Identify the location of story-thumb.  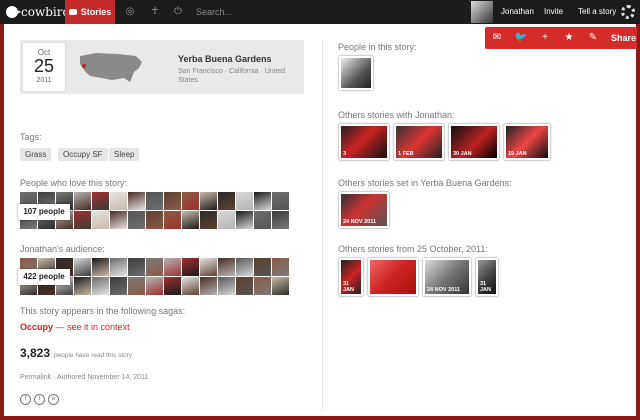
(393, 277).